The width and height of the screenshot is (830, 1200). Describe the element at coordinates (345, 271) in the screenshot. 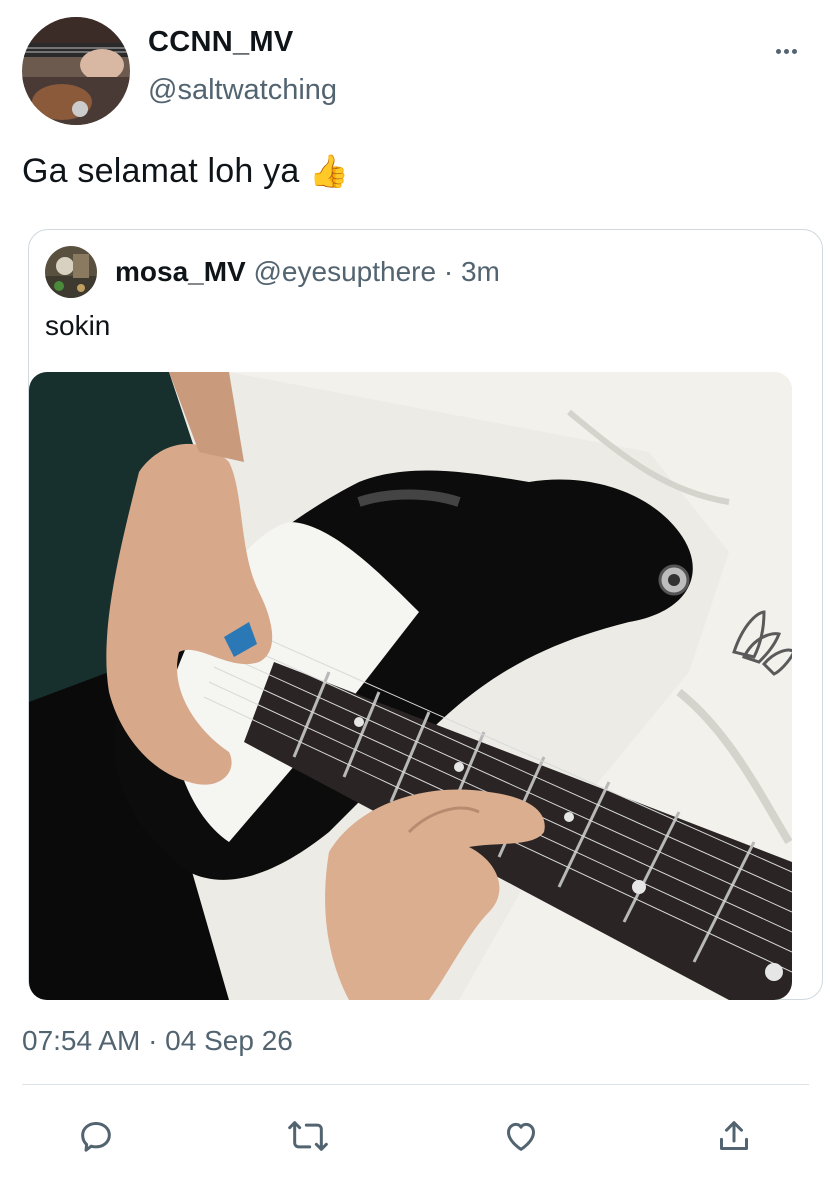

I see `quoted-handle: @eyesupthere` at that location.